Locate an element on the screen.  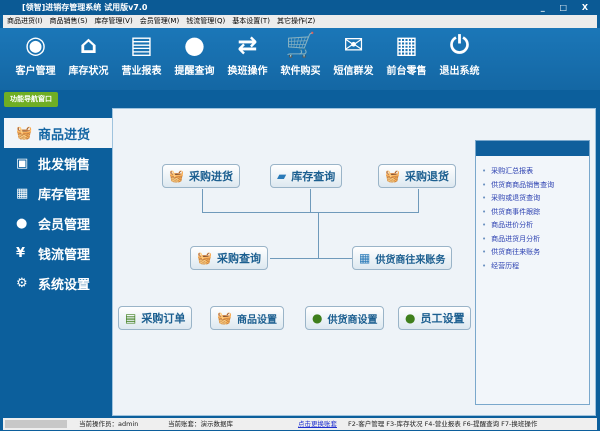
menu-other: 其它操作(Z) is located at coordinates (296, 21).